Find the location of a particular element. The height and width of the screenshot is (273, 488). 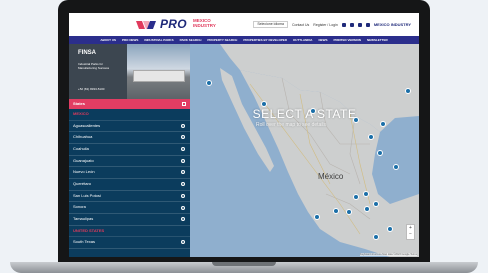

logo-mark-icon is located at coordinates (146, 25).